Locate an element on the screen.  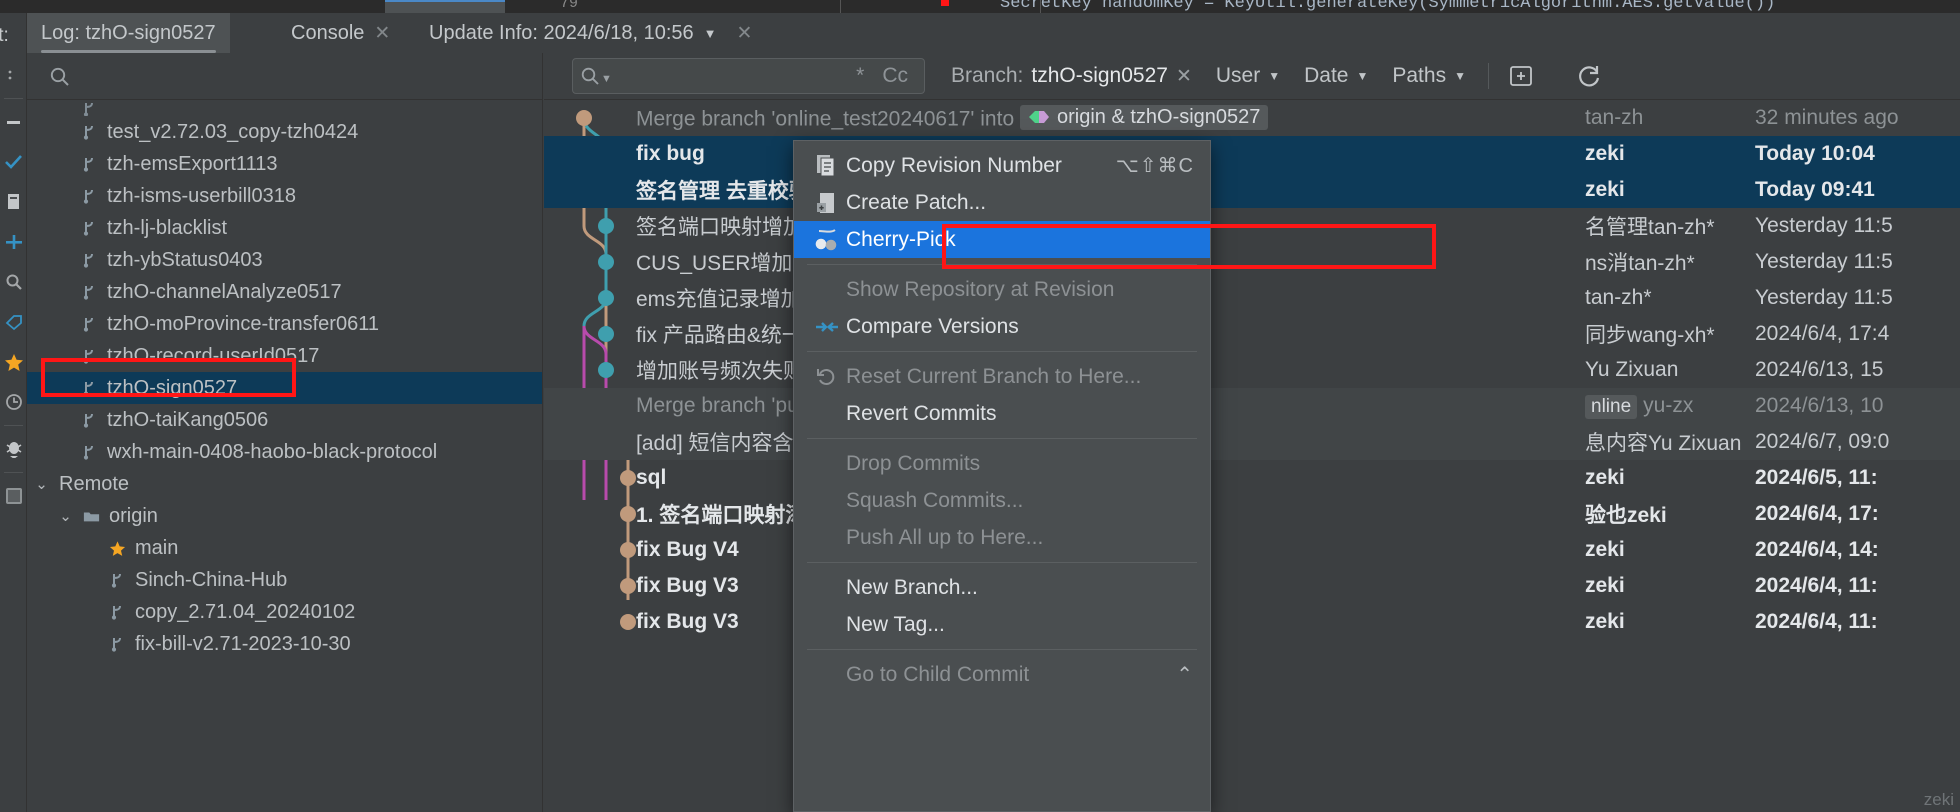
sidebar-group-remote: ⌄ Remote is located at coordinates (284, 484).